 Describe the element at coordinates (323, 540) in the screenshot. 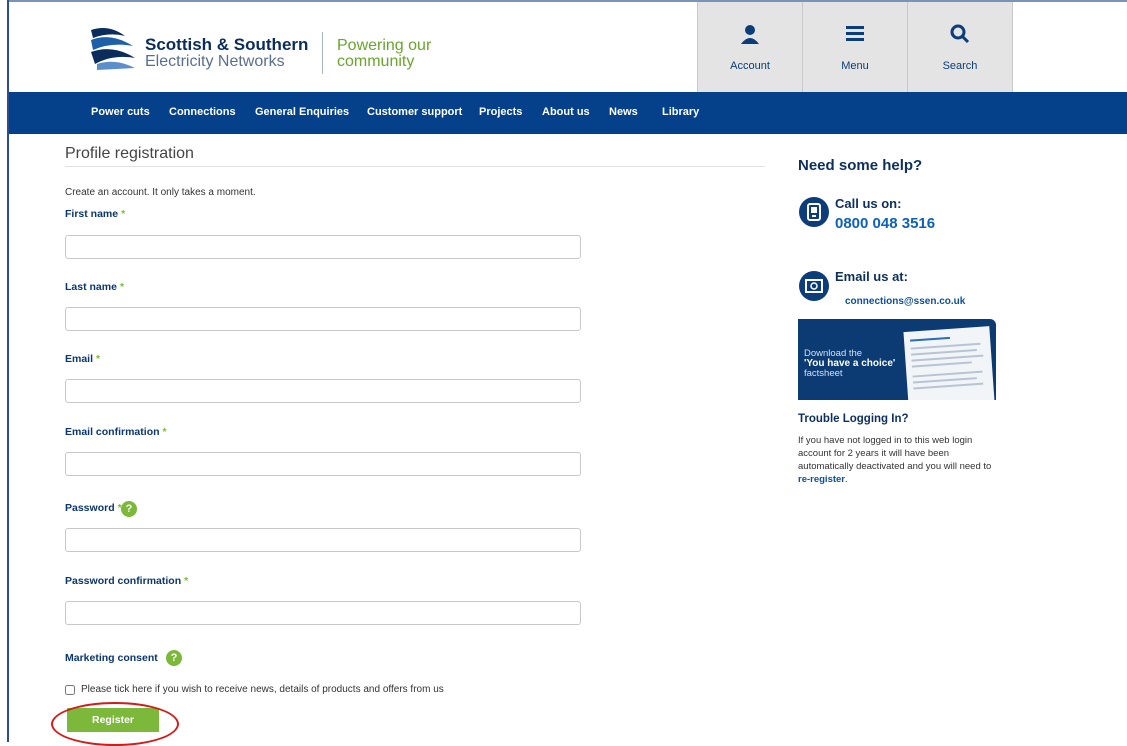

I see `password-field` at that location.